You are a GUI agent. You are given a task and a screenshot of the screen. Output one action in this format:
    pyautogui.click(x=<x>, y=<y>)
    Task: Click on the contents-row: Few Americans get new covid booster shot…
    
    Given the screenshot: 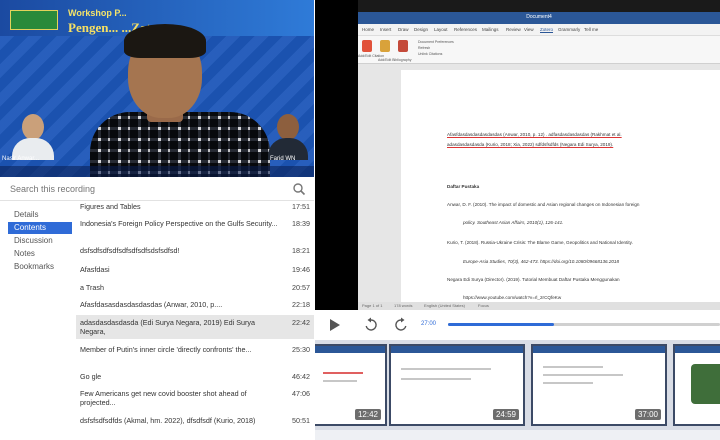 What is the action you would take?
    pyautogui.click(x=195, y=398)
    